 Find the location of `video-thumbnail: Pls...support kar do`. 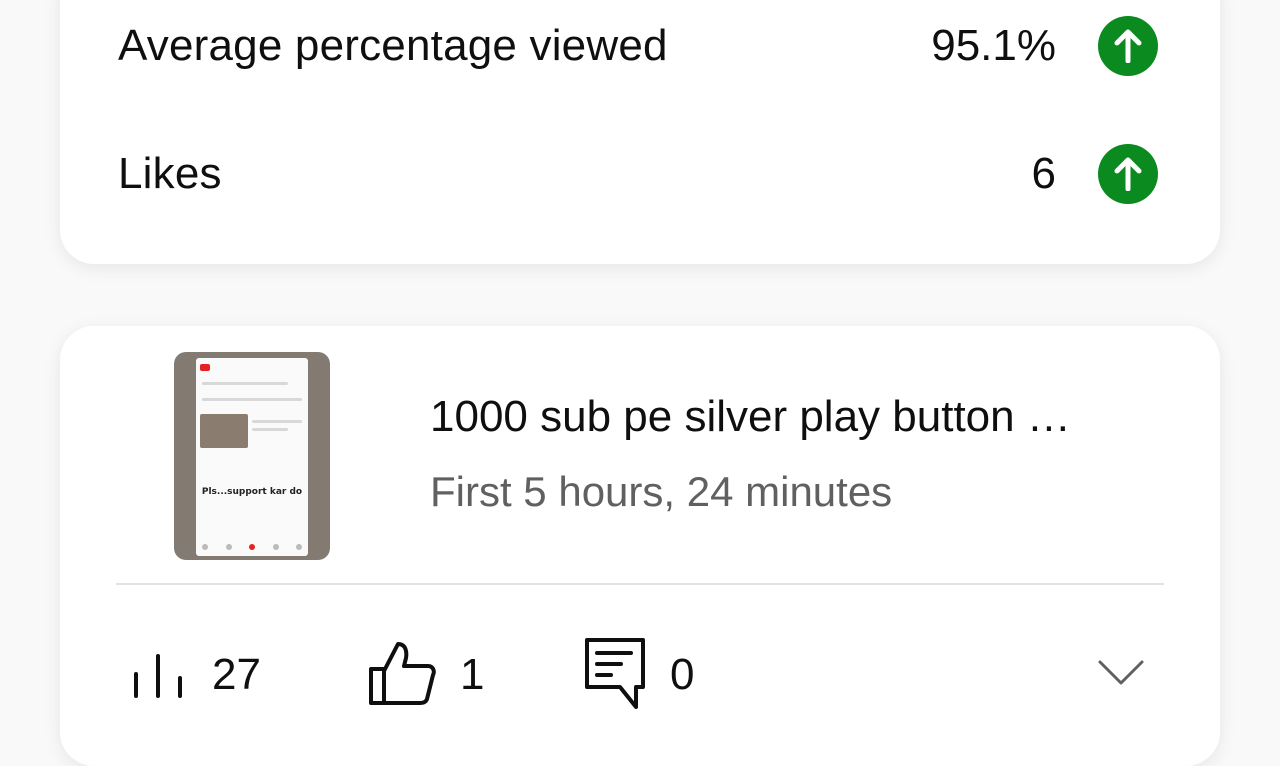

video-thumbnail: Pls...support kar do is located at coordinates (252, 456).